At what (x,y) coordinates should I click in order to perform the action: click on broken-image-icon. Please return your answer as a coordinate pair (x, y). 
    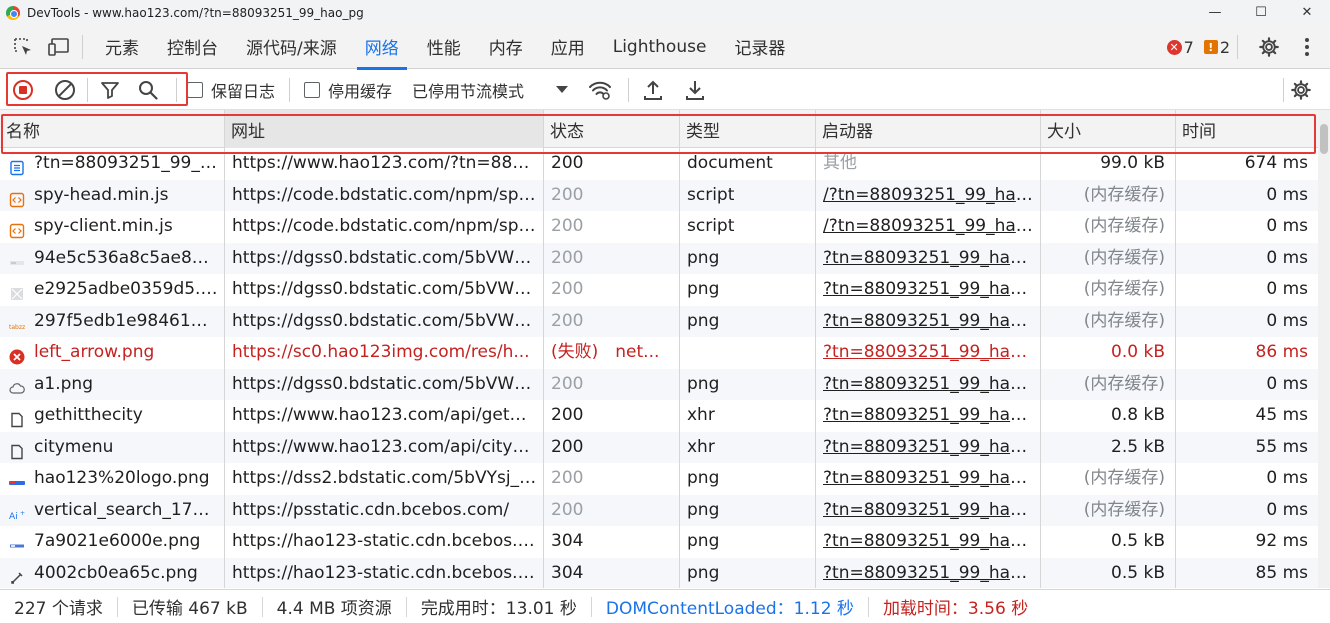
    Looking at the image, I should click on (17, 291).